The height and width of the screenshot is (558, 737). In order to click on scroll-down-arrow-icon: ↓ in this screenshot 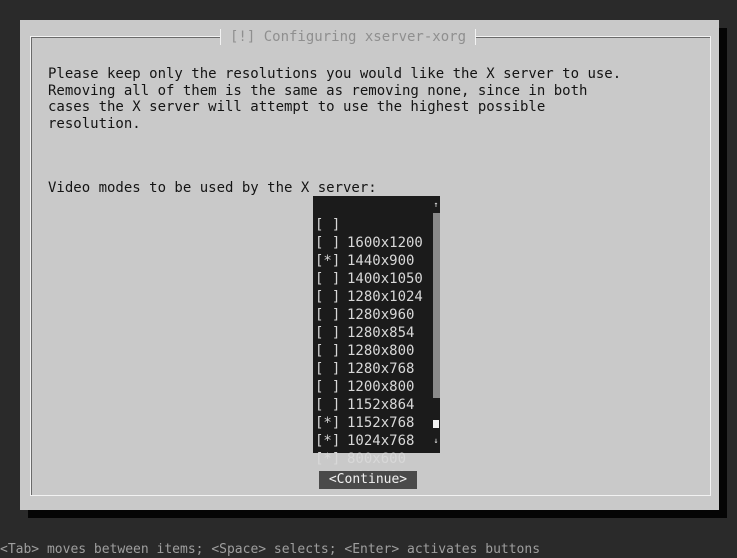, I will do `click(436, 441)`.